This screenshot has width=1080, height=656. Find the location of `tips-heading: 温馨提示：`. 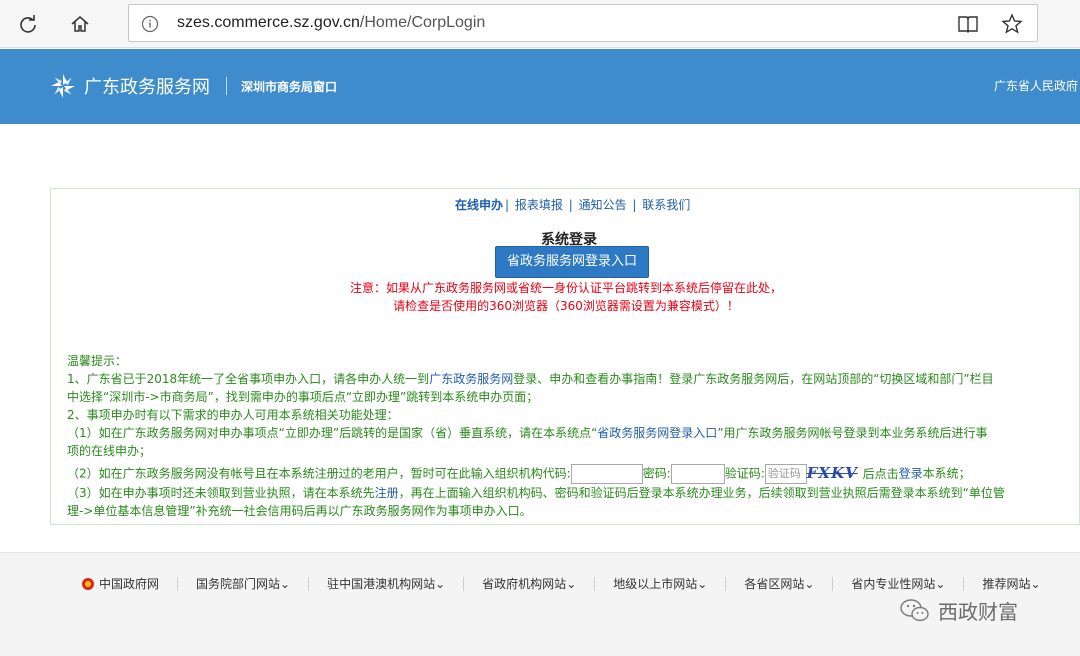

tips-heading: 温馨提示： is located at coordinates (97, 361).